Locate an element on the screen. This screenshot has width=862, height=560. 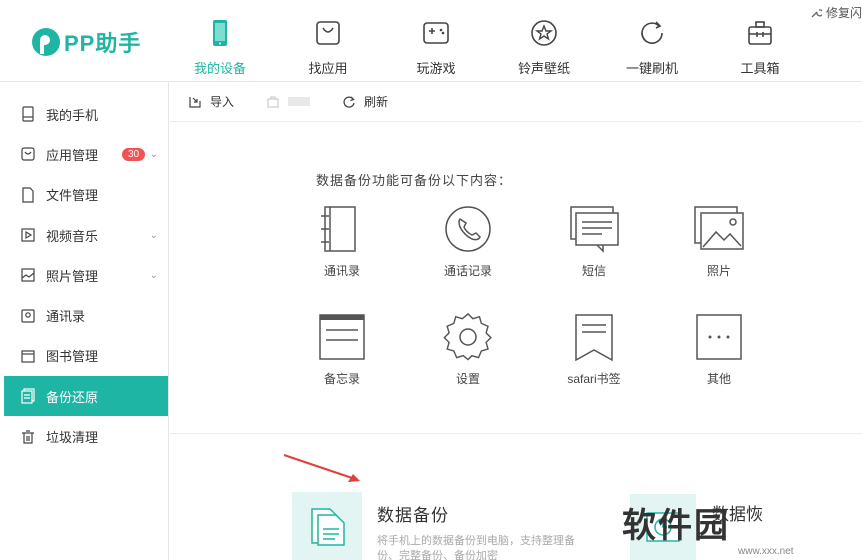
sidebar-item-my-phone: 我的手机 is located at coordinates (84, 114).